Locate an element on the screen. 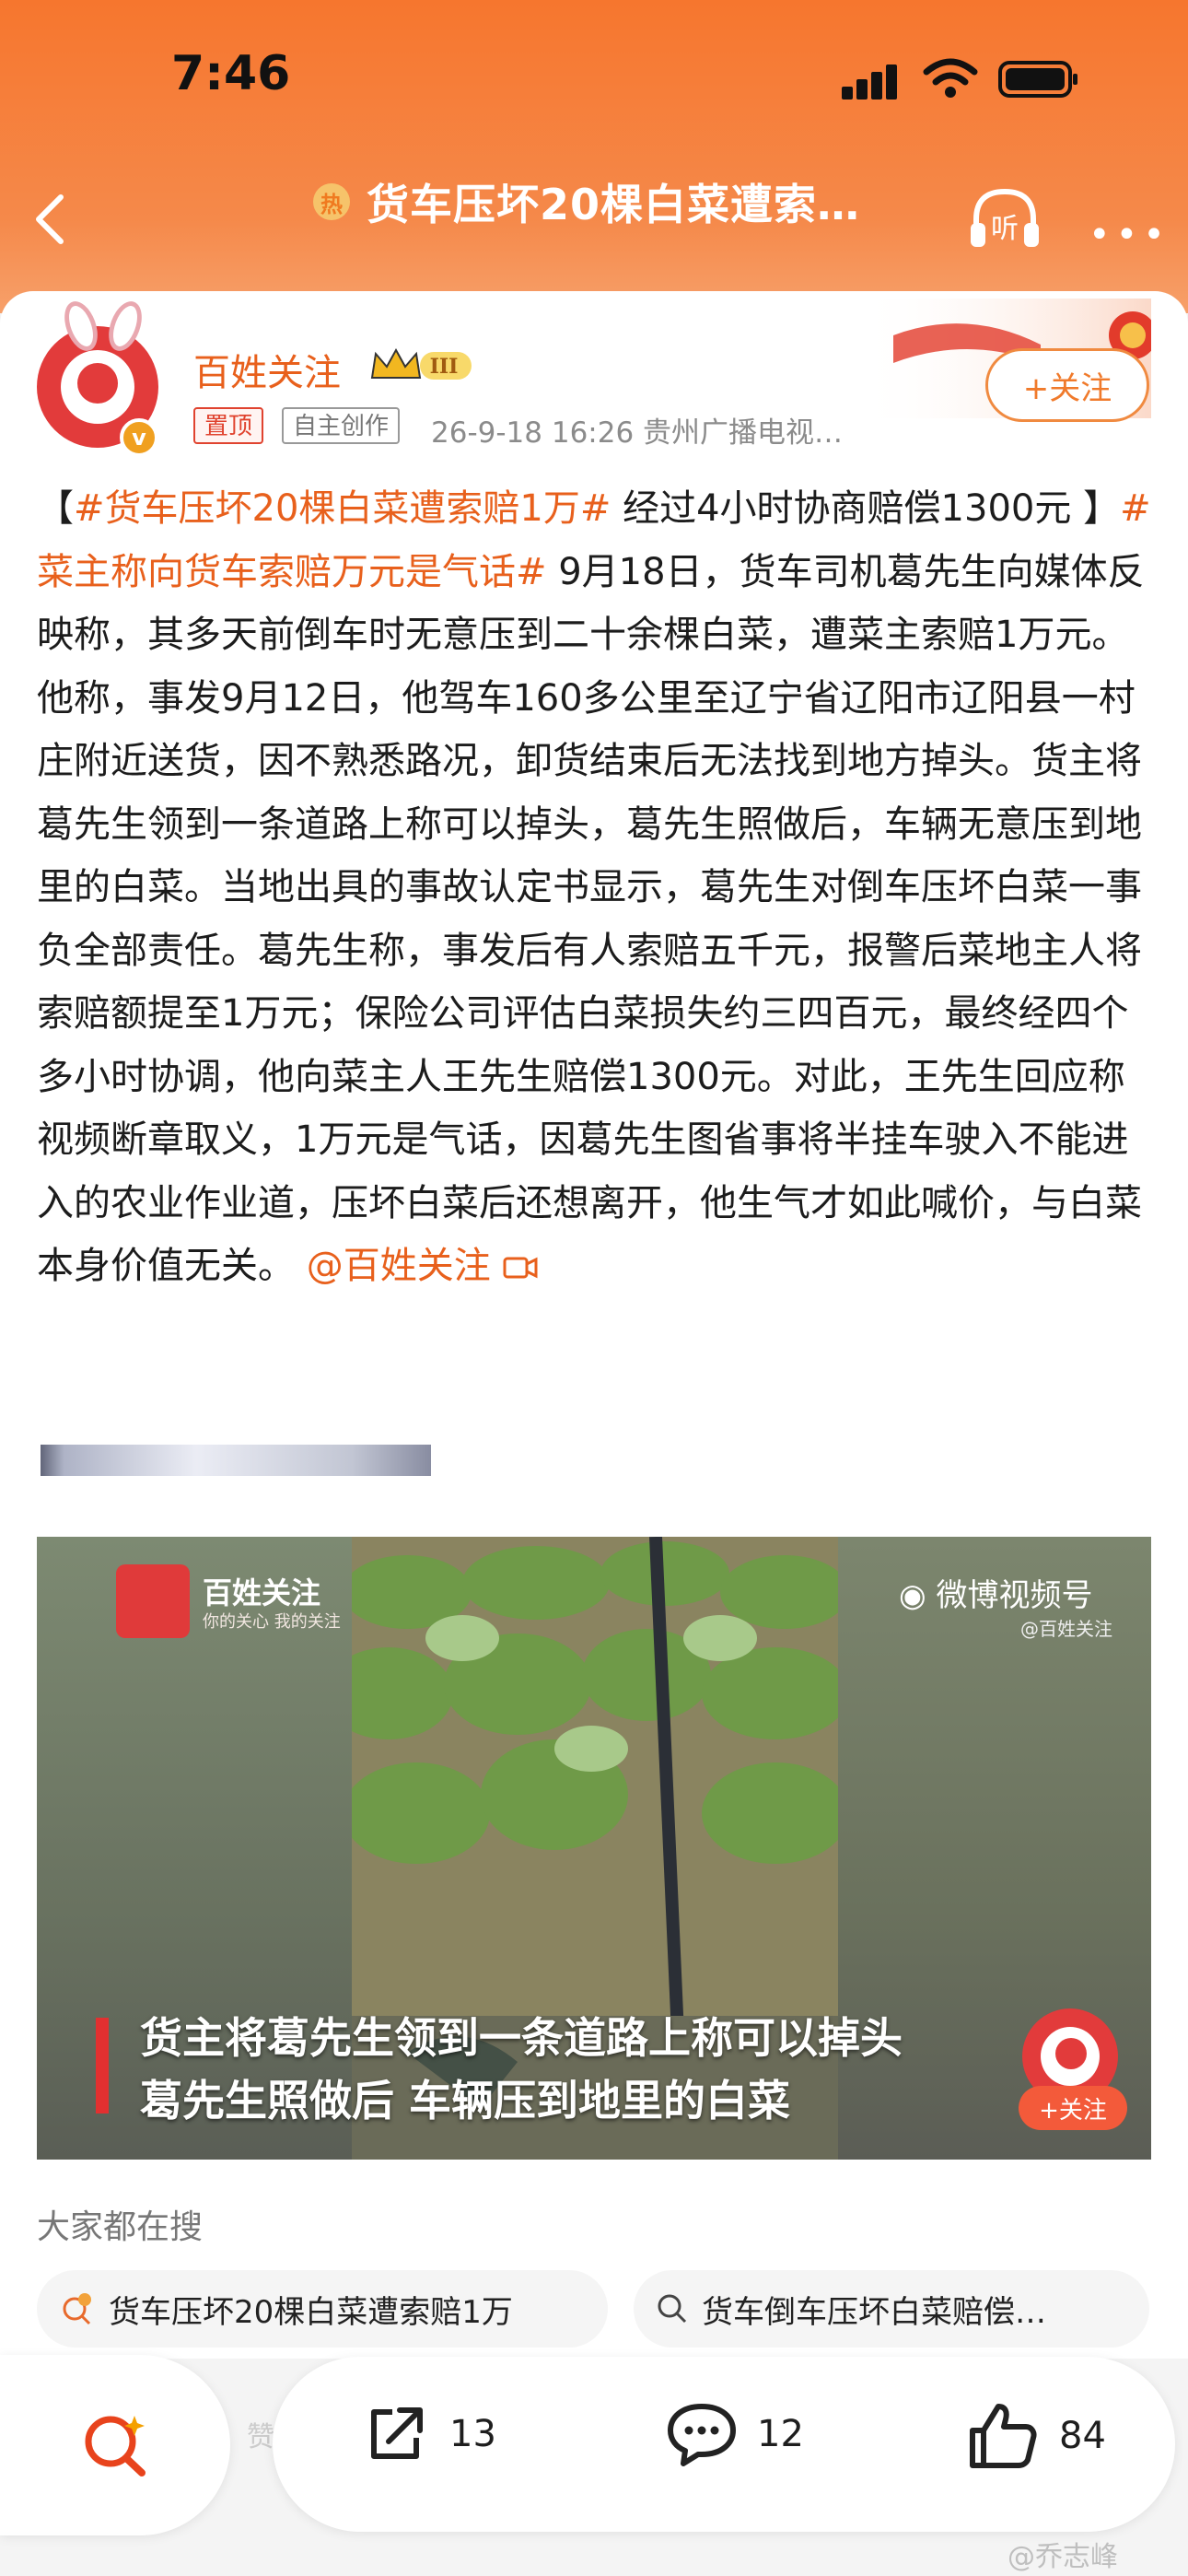  trending-search-title: 大家都在搜 is located at coordinates (120, 2227).